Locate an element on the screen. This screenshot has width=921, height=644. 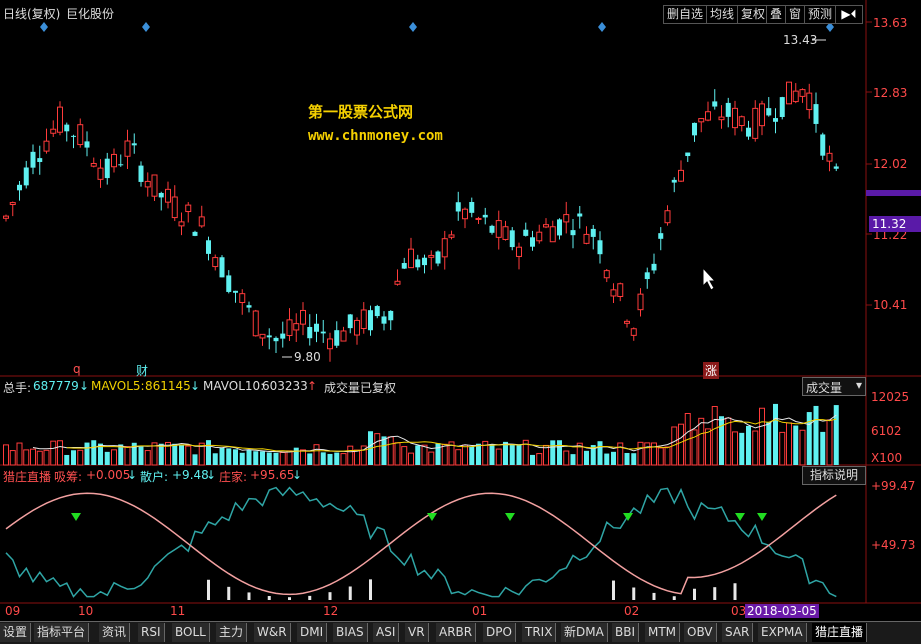
tab-liezhuang: 猎庄直播 is located at coordinates (840, 632).